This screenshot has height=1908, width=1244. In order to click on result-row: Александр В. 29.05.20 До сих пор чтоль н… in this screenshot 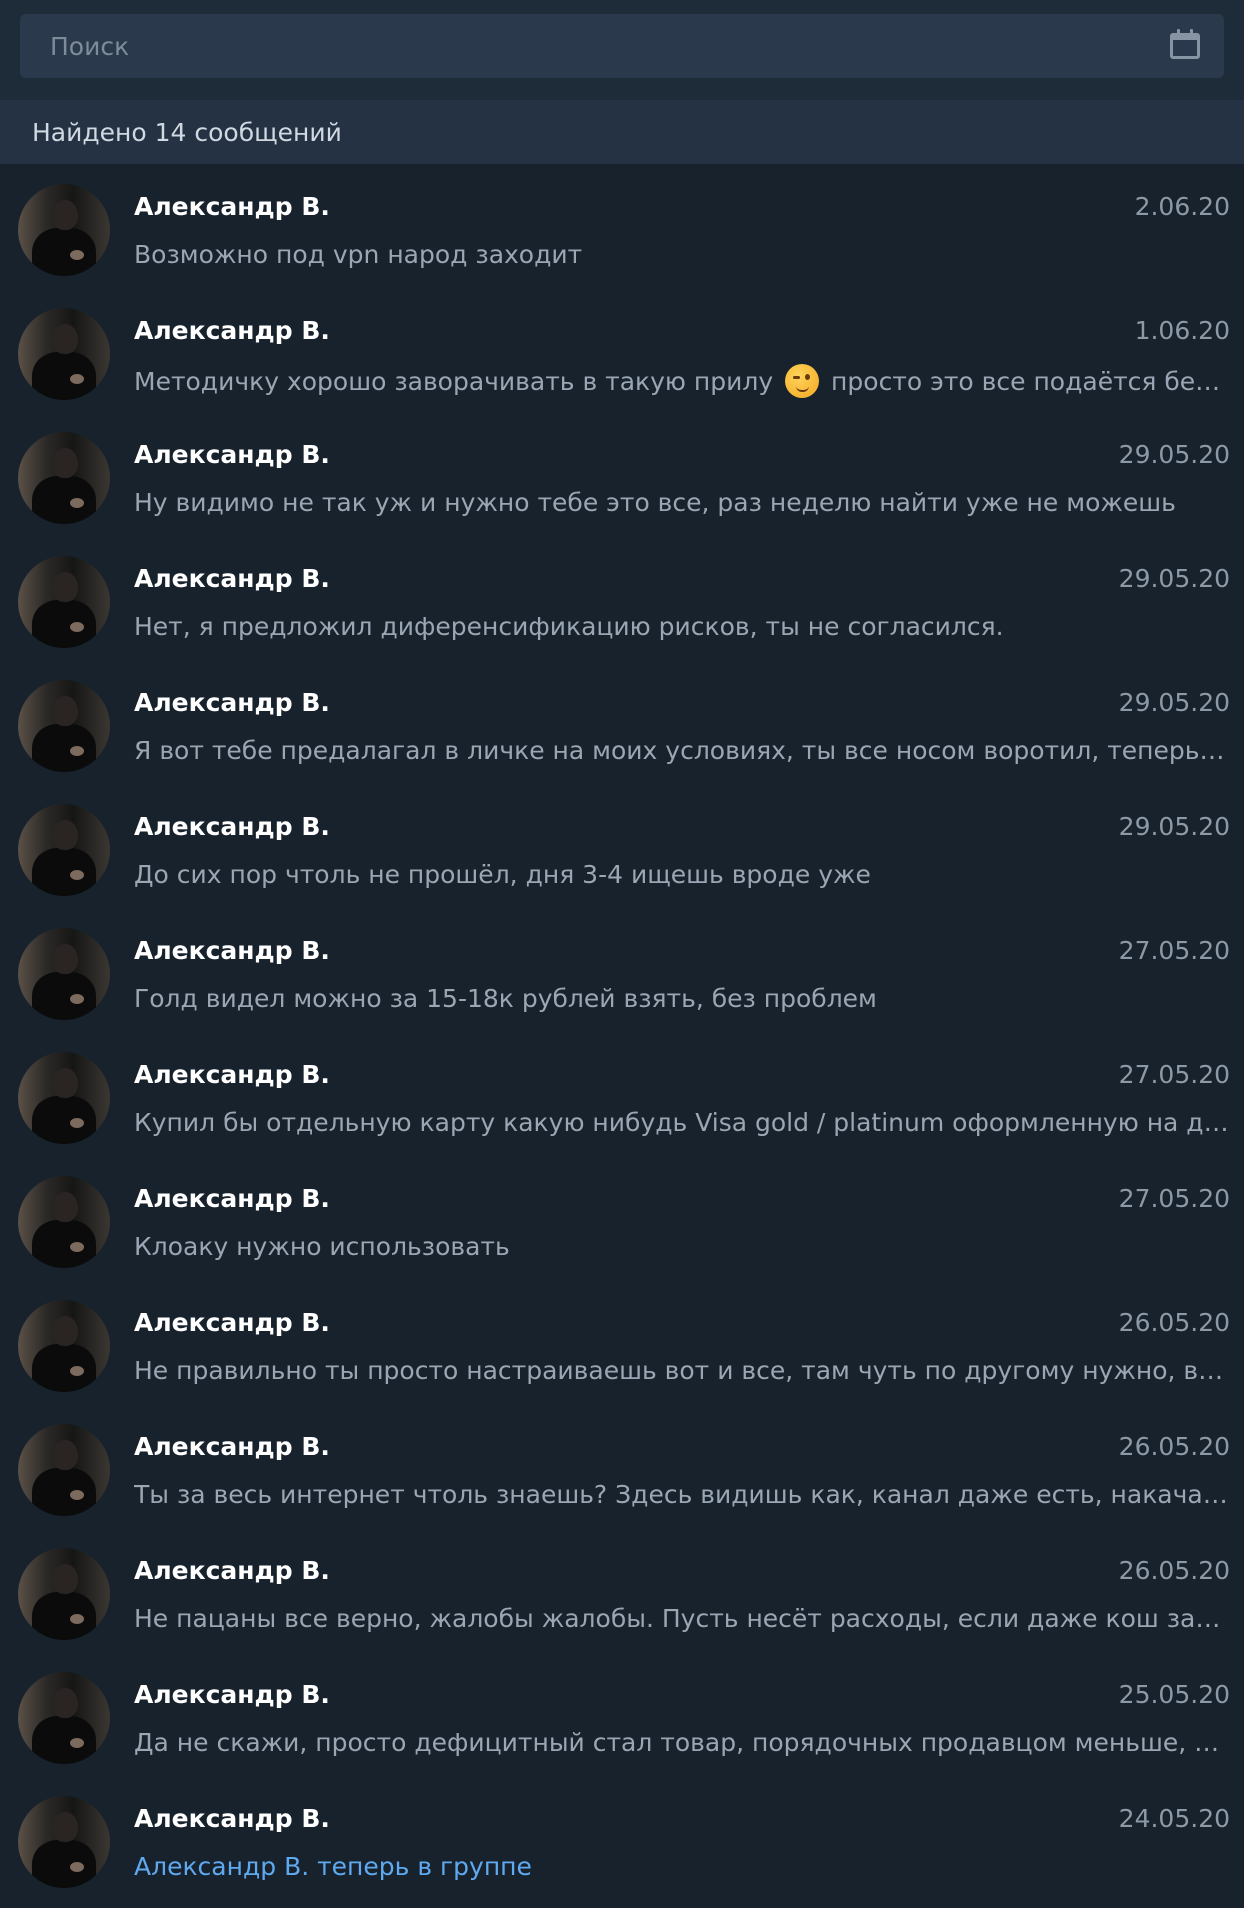, I will do `click(622, 854)`.